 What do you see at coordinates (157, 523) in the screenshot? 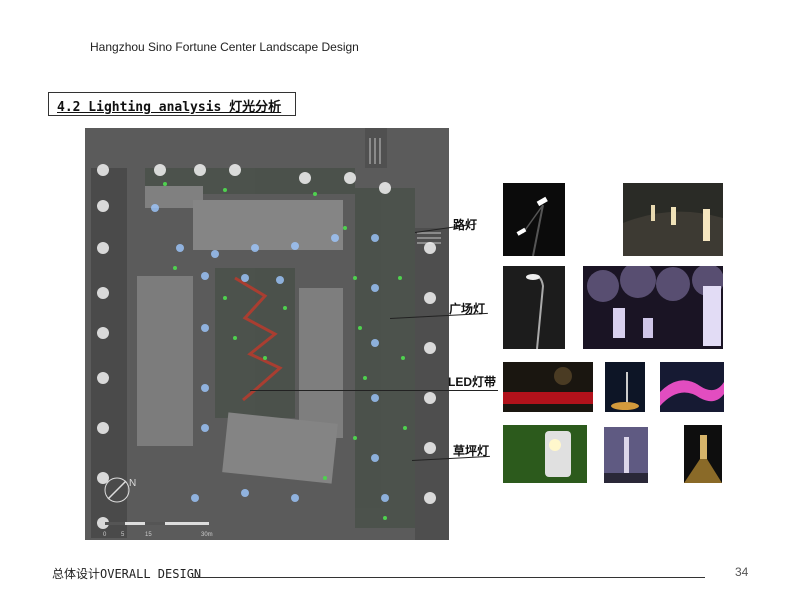
I see `scale-bar` at bounding box center [157, 523].